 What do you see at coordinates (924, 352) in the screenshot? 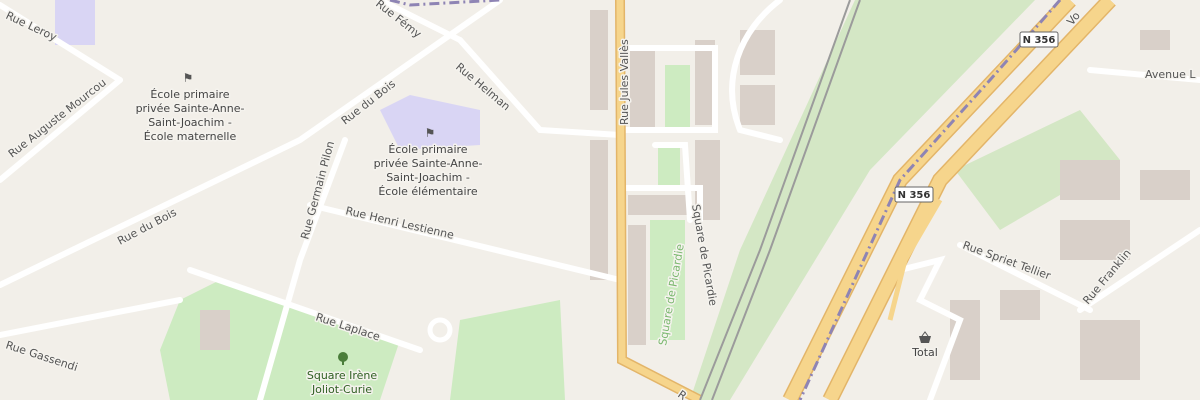
I see `poi-label-total: Total` at bounding box center [924, 352].